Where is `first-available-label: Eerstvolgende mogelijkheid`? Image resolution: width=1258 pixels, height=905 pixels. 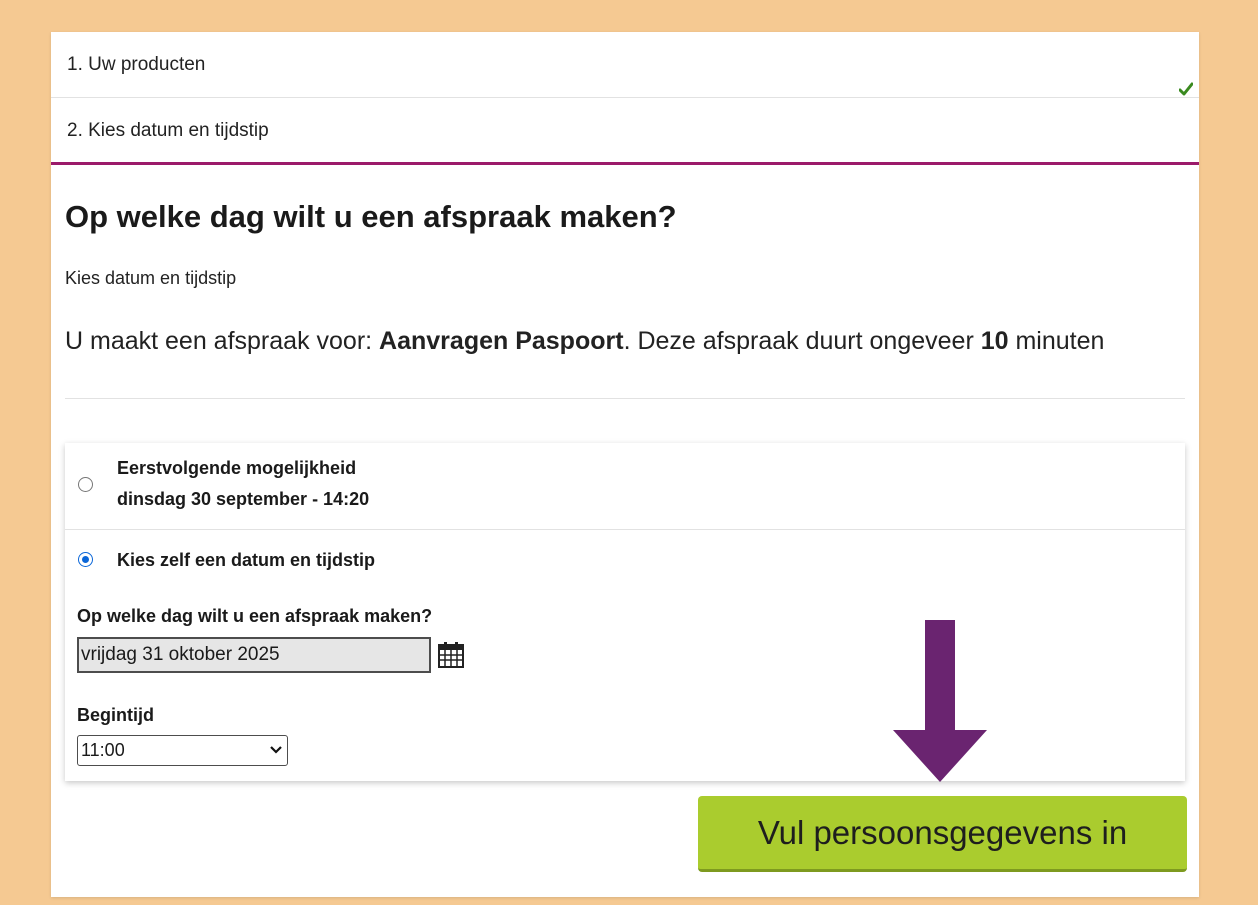 first-available-label: Eerstvolgende mogelijkheid is located at coordinates (237, 468).